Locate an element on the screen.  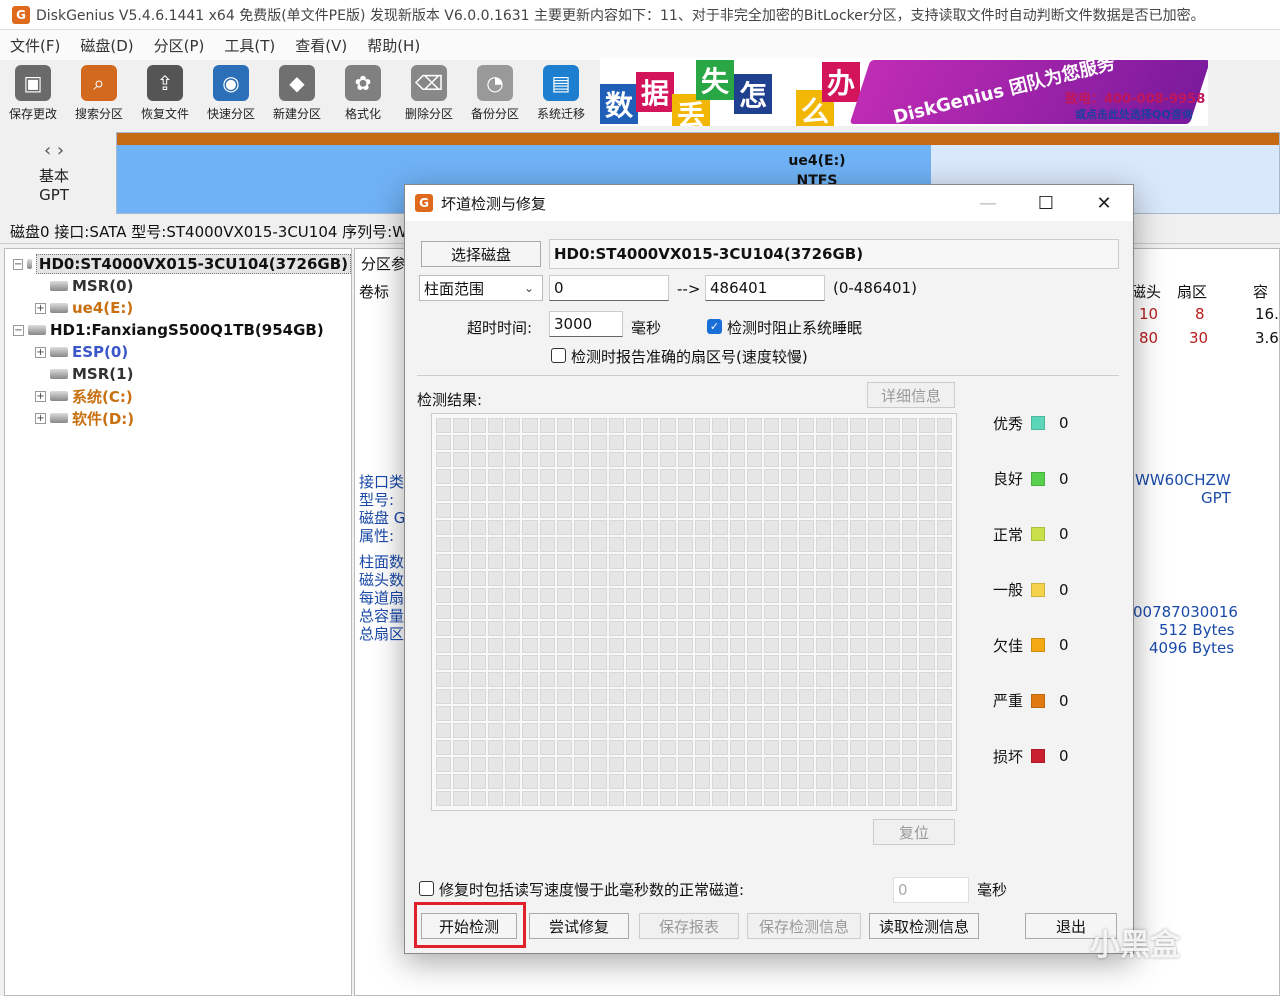
select-disk-button: 选择磁盘 is located at coordinates (481, 254).